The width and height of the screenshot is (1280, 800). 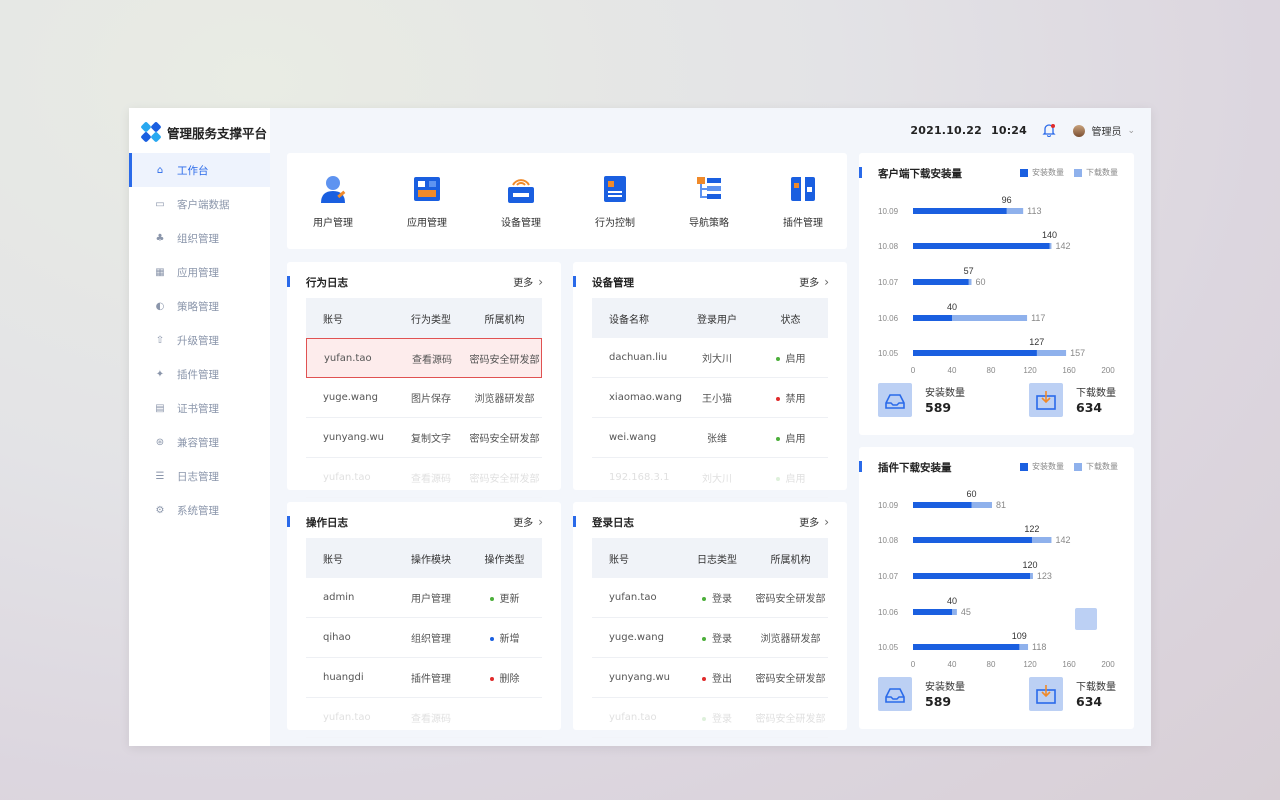 I want to click on table-row: huangdi 插件管理 删除, so click(x=424, y=678).